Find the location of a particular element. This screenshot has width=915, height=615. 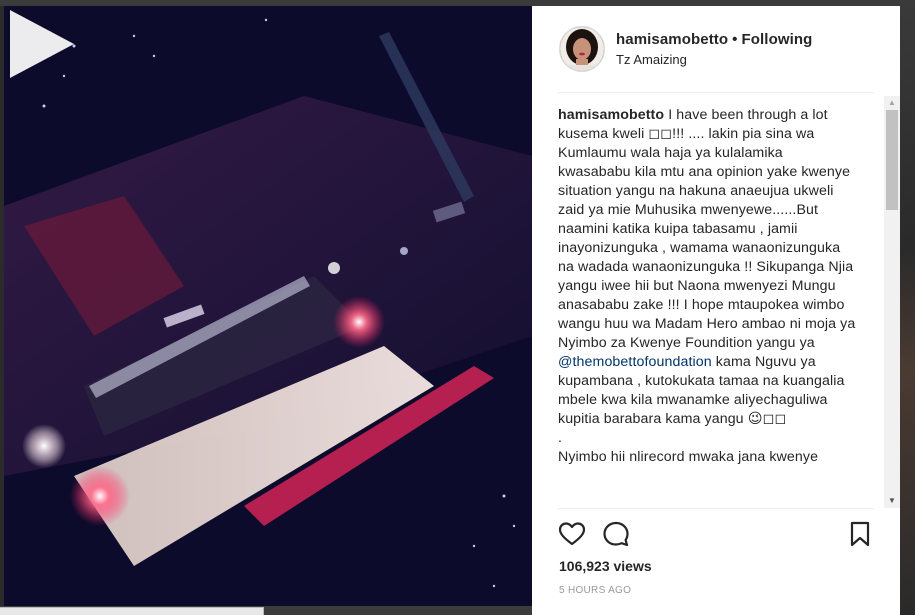

post-timestamp: 5 HOURS AGO is located at coordinates (595, 590).